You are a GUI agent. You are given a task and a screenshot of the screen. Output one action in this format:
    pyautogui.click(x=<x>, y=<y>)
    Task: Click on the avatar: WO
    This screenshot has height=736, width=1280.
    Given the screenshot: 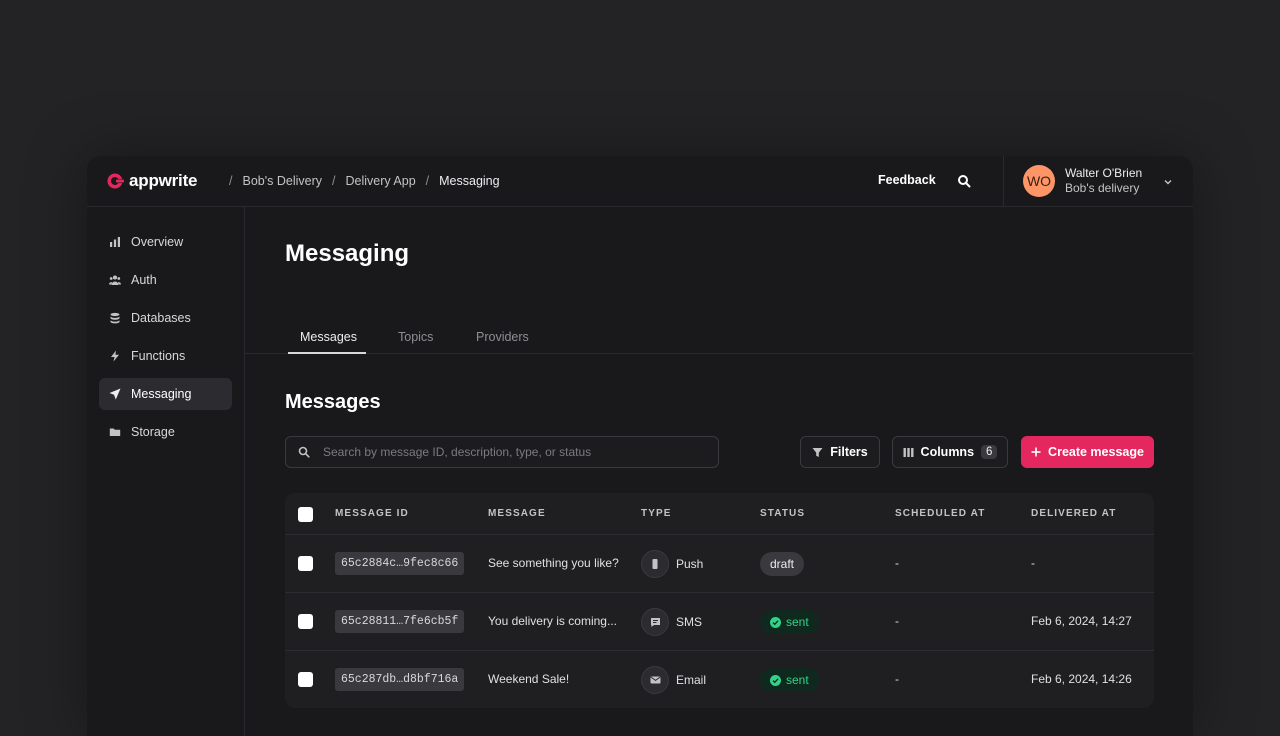 What is the action you would take?
    pyautogui.click(x=1039, y=181)
    